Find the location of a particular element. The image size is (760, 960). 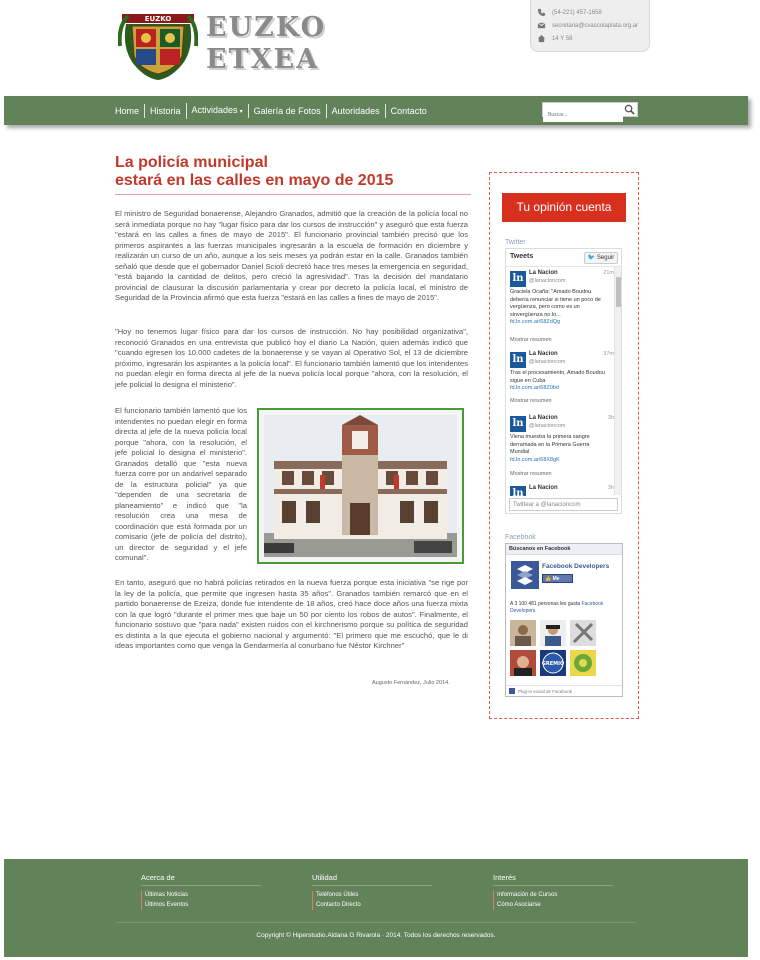

scrollbar-thumb is located at coordinates (618, 292).